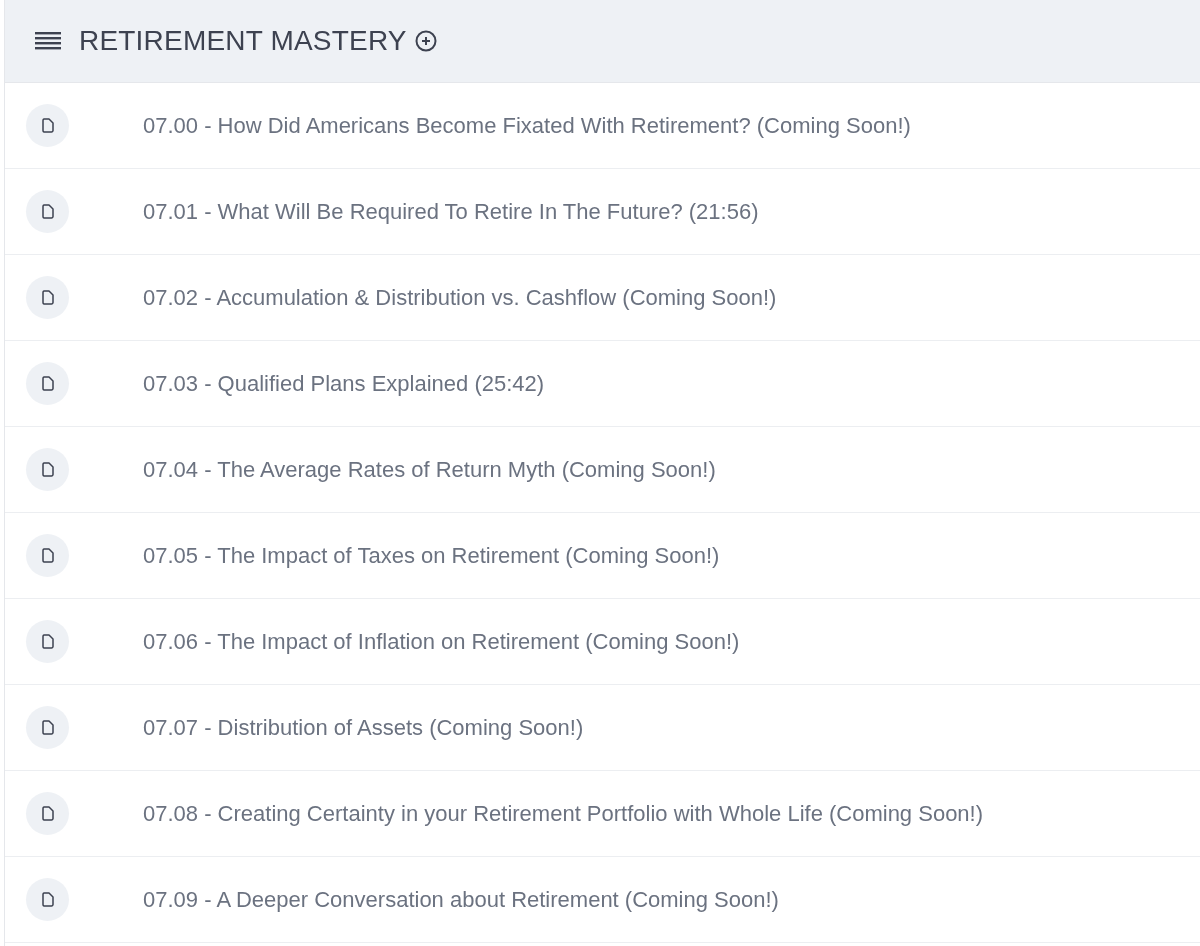  What do you see at coordinates (344, 383) in the screenshot?
I see `lesson-title: 07.03 - Qualified Plans Explained (25:42)` at bounding box center [344, 383].